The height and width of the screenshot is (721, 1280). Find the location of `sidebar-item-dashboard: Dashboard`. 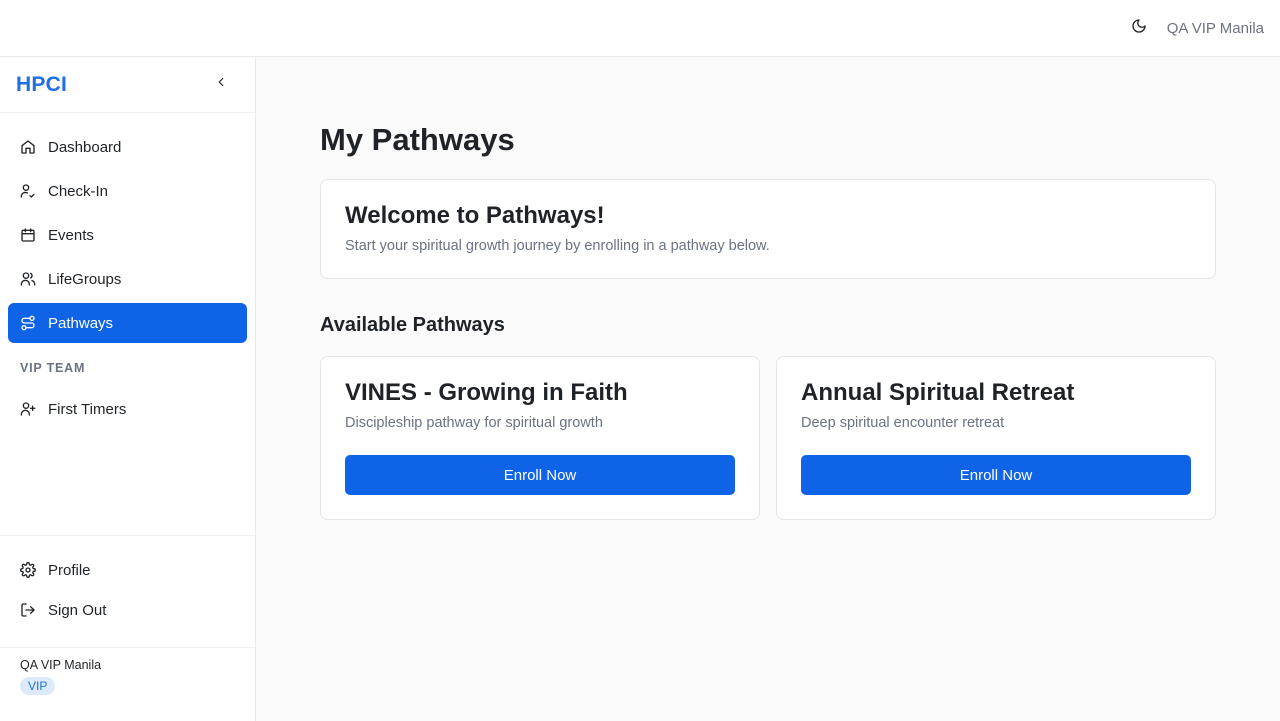

sidebar-item-dashboard: Dashboard is located at coordinates (127, 147).